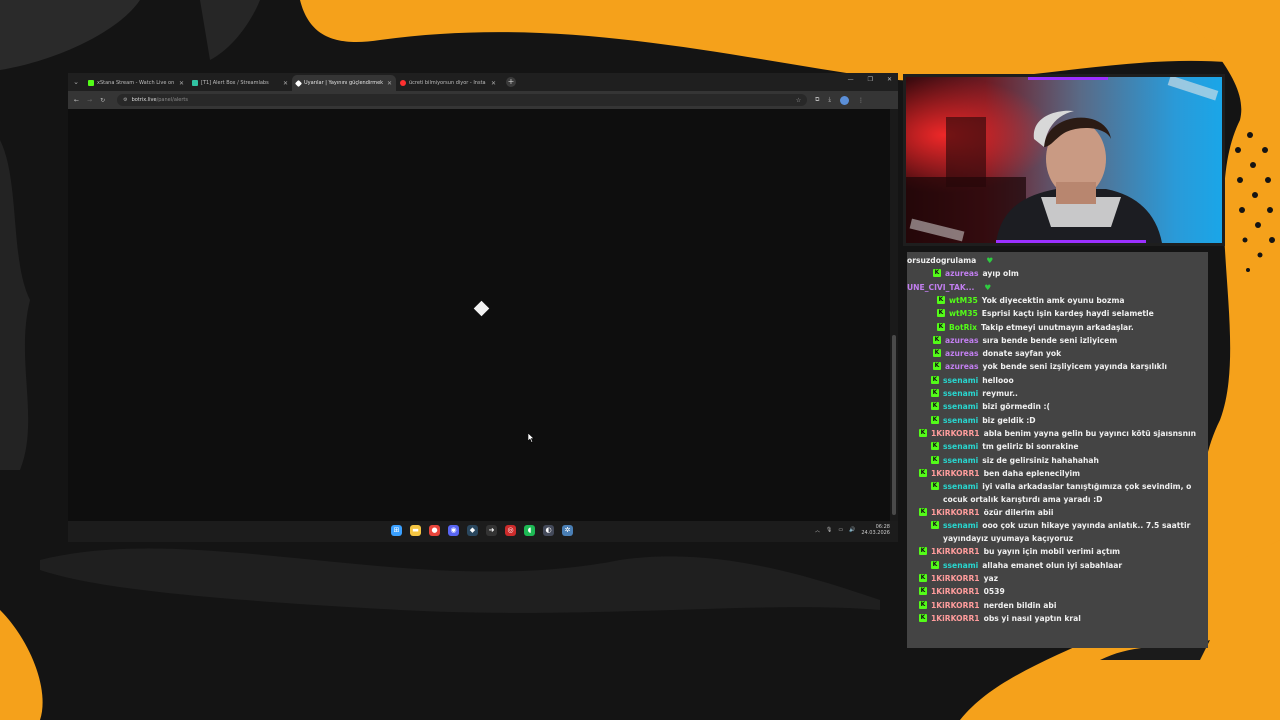 This screenshot has width=1280, height=720. I want to click on microphone-icon: 🎙, so click(829, 530).